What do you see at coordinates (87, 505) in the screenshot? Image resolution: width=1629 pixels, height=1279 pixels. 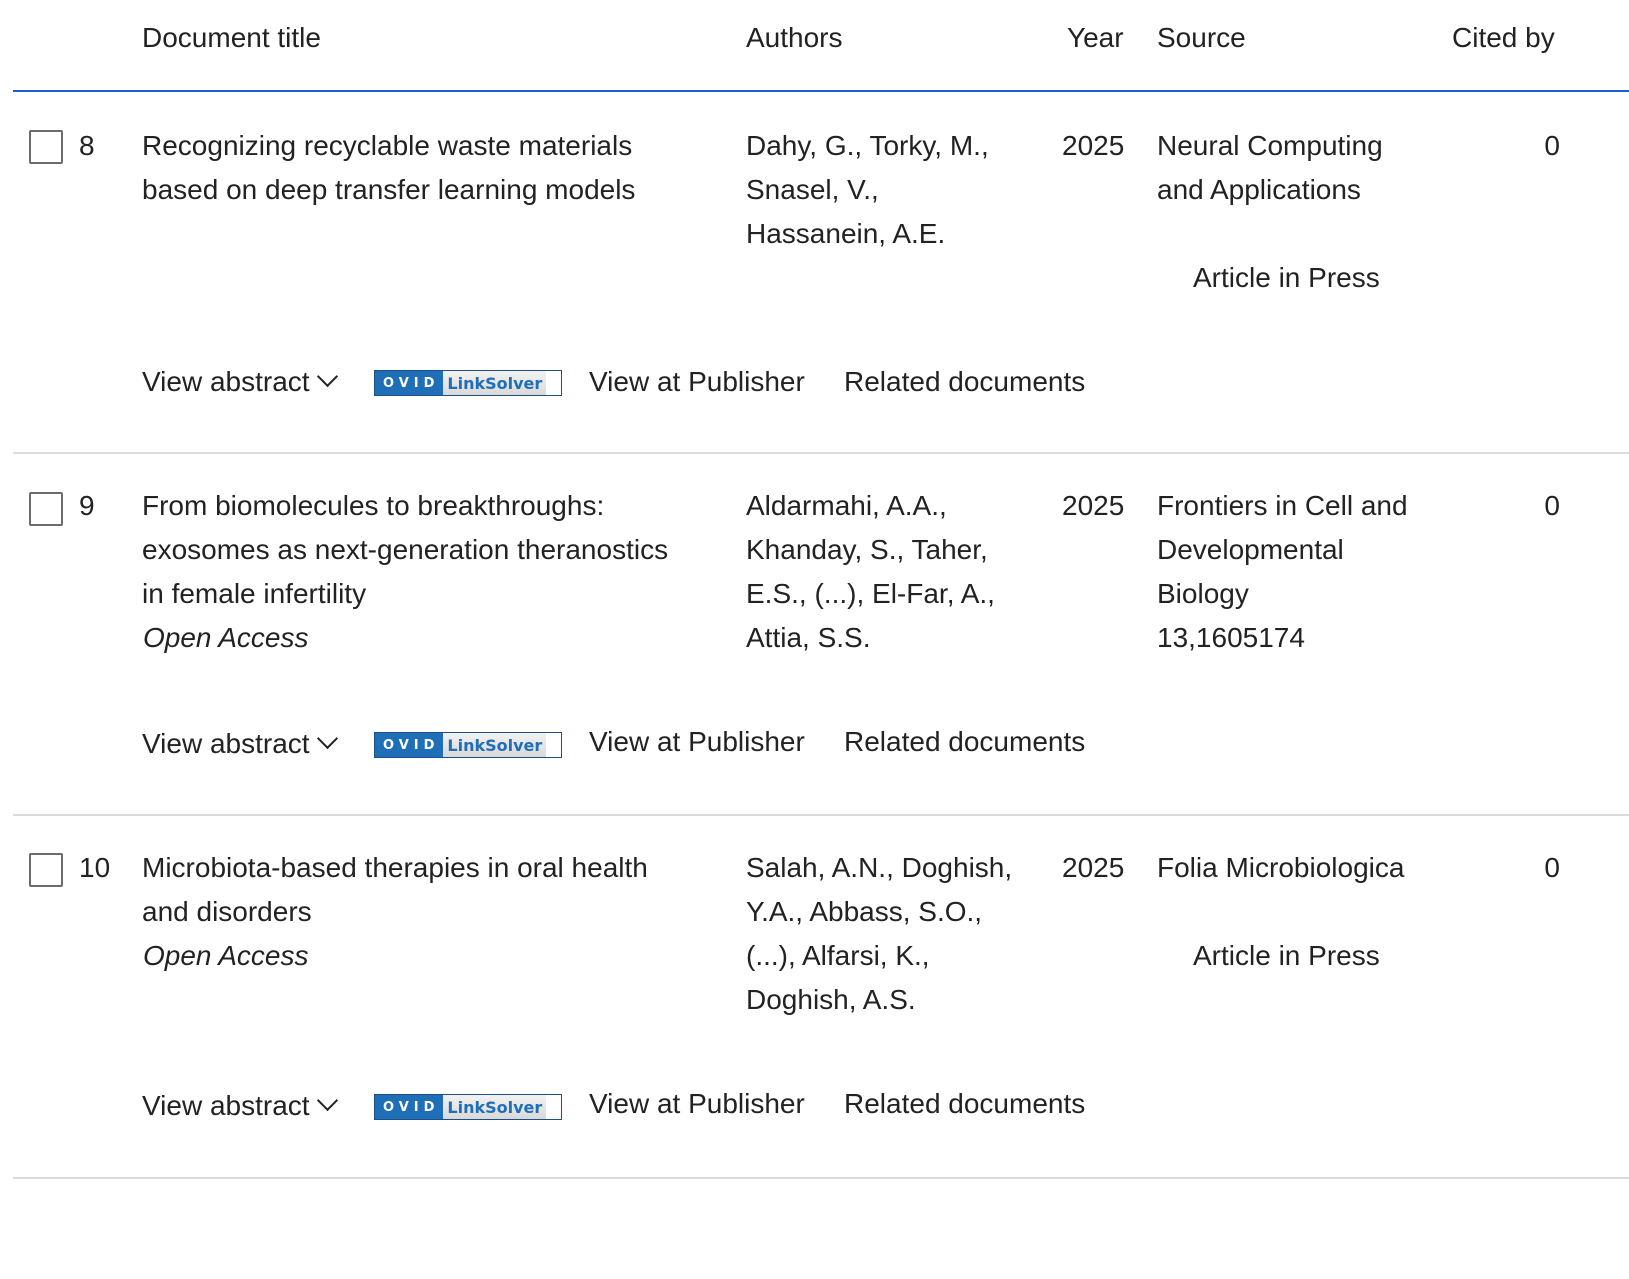 I see `row-index: 9` at bounding box center [87, 505].